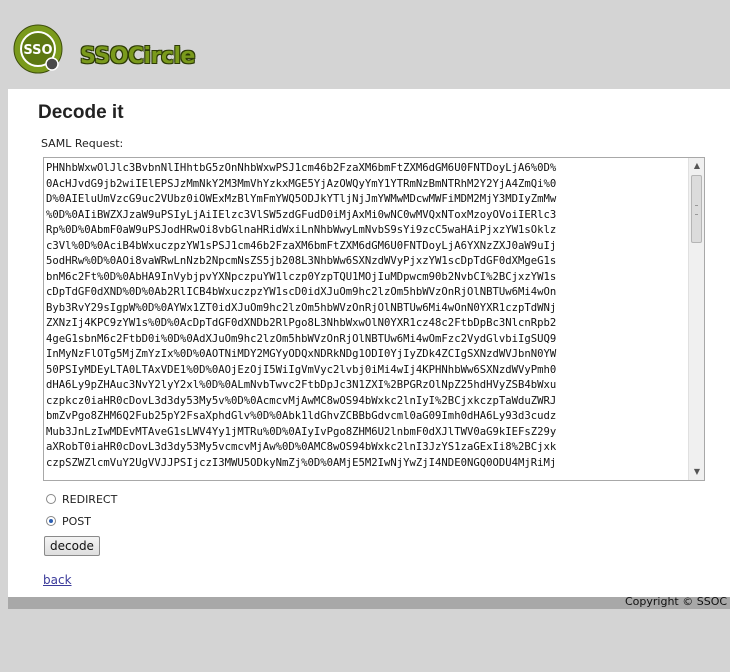 The width and height of the screenshot is (730, 672). Describe the element at coordinates (696, 319) in the screenshot. I see `textarea-scrollbar: ▲ ▼` at that location.